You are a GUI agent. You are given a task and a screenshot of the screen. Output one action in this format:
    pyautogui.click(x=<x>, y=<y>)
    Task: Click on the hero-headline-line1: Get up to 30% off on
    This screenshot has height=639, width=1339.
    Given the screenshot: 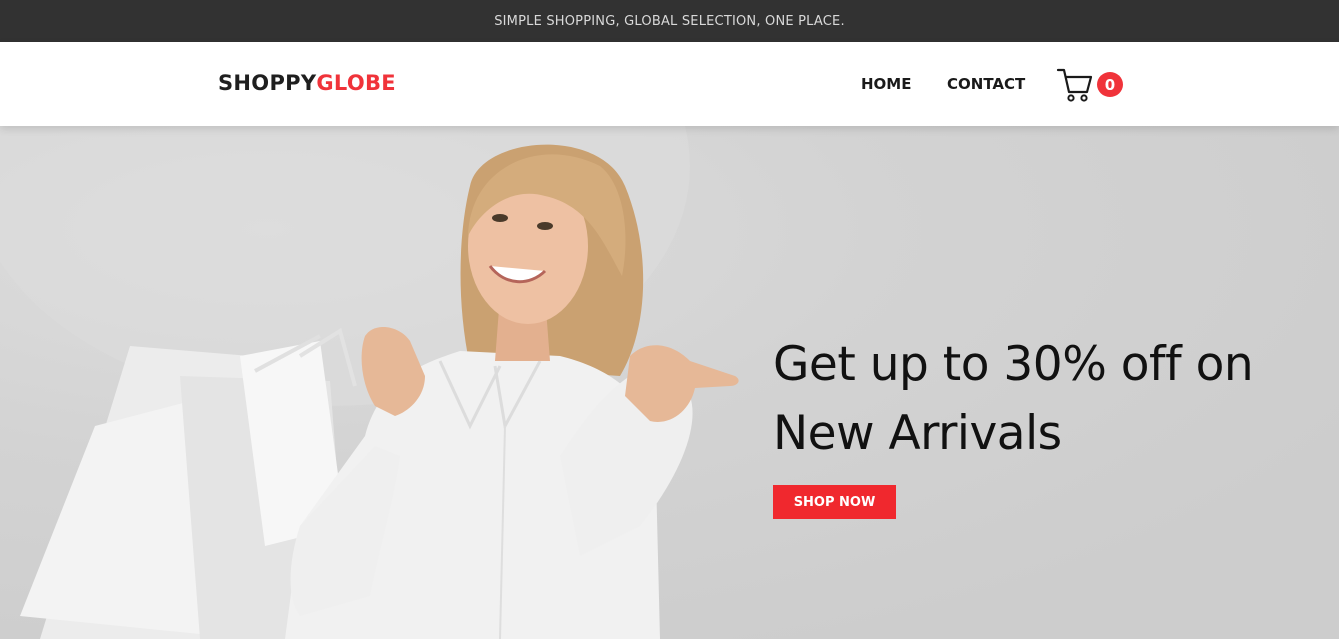 What is the action you would take?
    pyautogui.click(x=1013, y=364)
    